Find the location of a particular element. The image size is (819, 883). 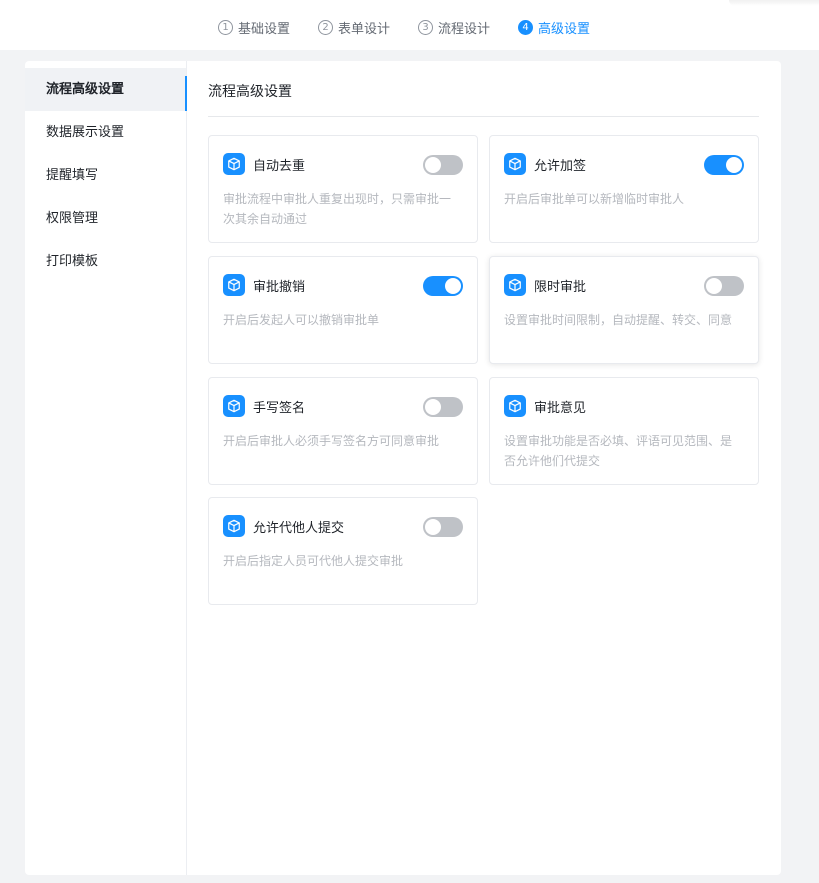

step-number: 3 is located at coordinates (426, 27).